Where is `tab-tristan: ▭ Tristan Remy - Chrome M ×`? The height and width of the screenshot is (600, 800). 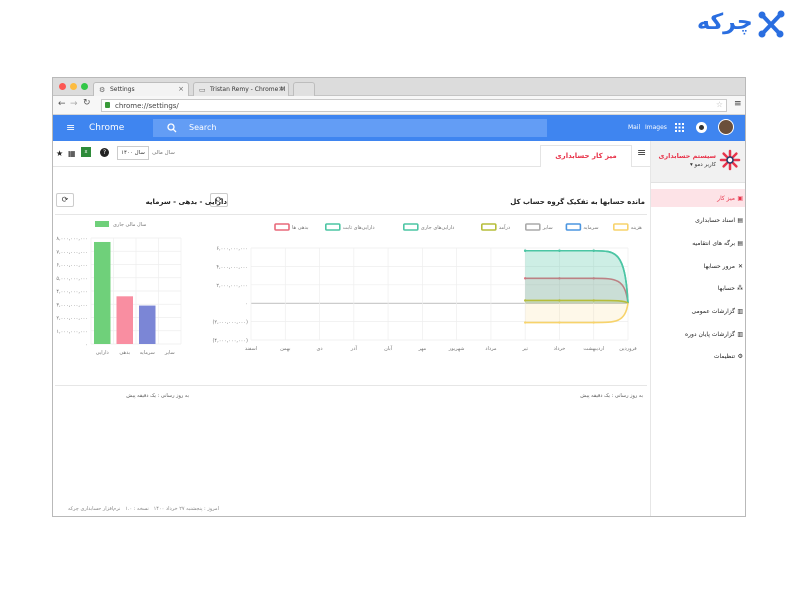
tab-tristan: ▭ Tristan Remy - Chrome M × is located at coordinates (241, 89).